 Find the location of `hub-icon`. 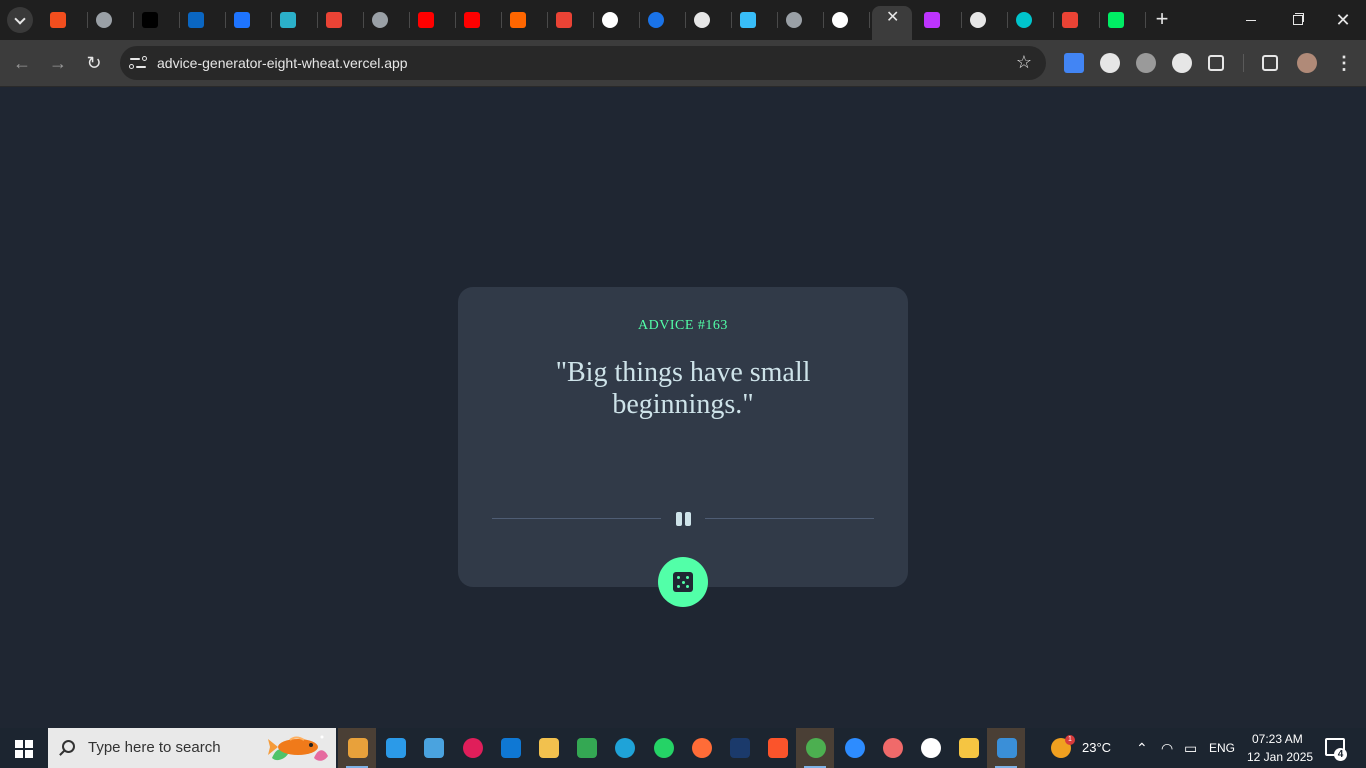

hub-icon is located at coordinates (931, 748).